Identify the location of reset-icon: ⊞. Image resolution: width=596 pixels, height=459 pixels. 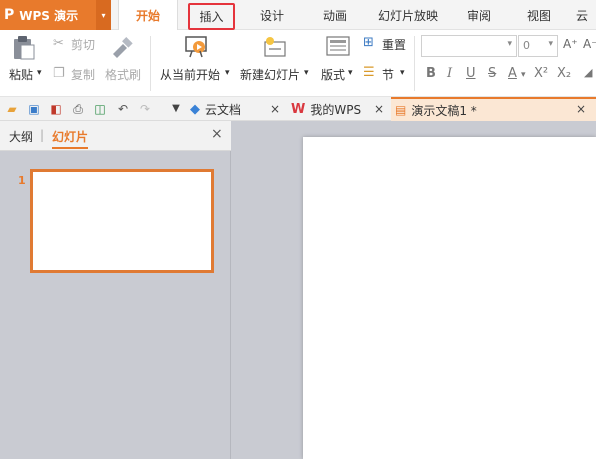
(368, 42).